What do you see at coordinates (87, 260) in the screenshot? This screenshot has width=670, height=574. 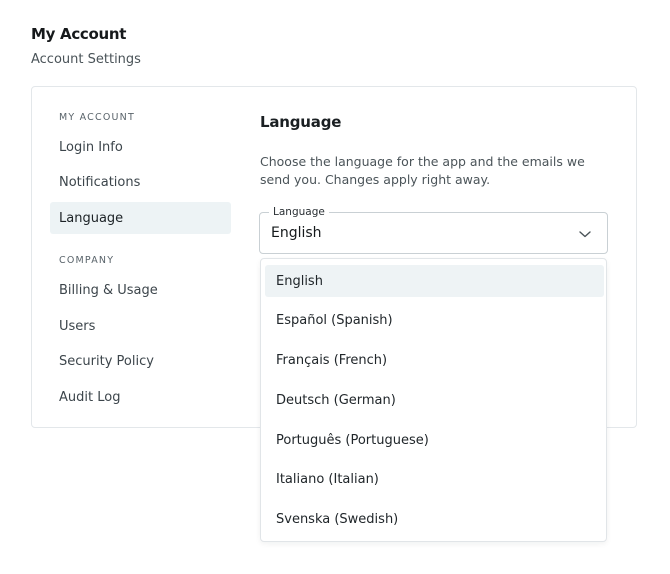 I see `sidebar-section-company: COMPANY` at bounding box center [87, 260].